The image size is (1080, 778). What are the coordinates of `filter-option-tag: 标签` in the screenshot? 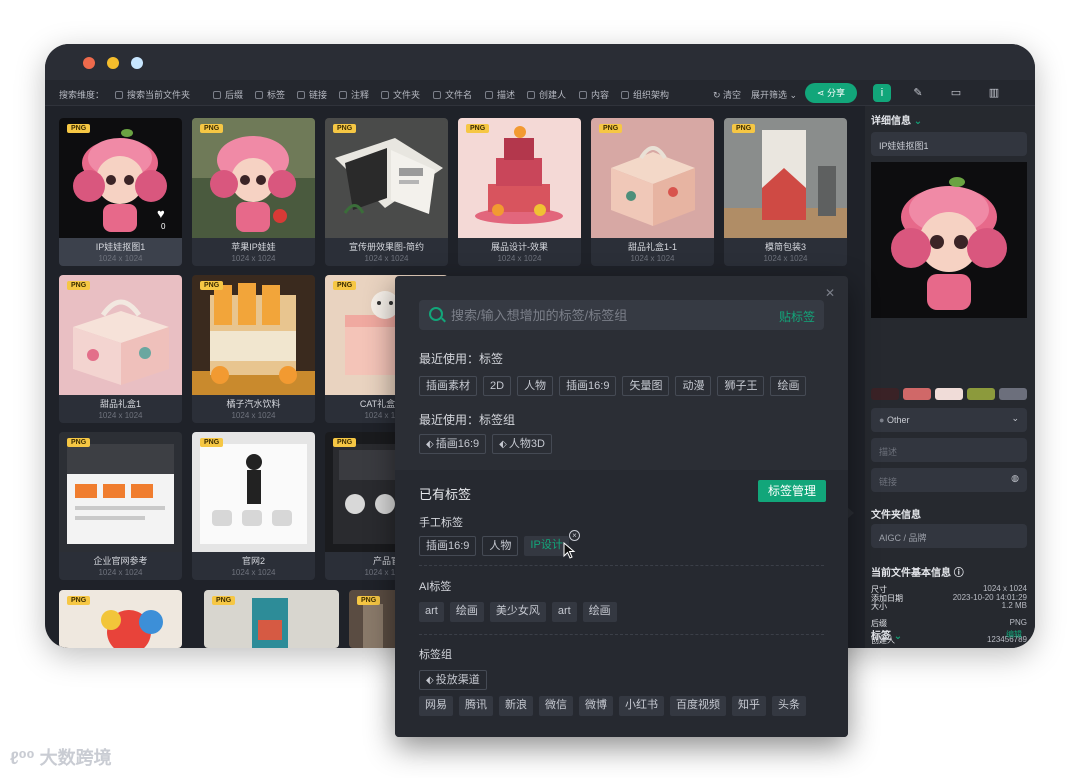 It's located at (270, 94).